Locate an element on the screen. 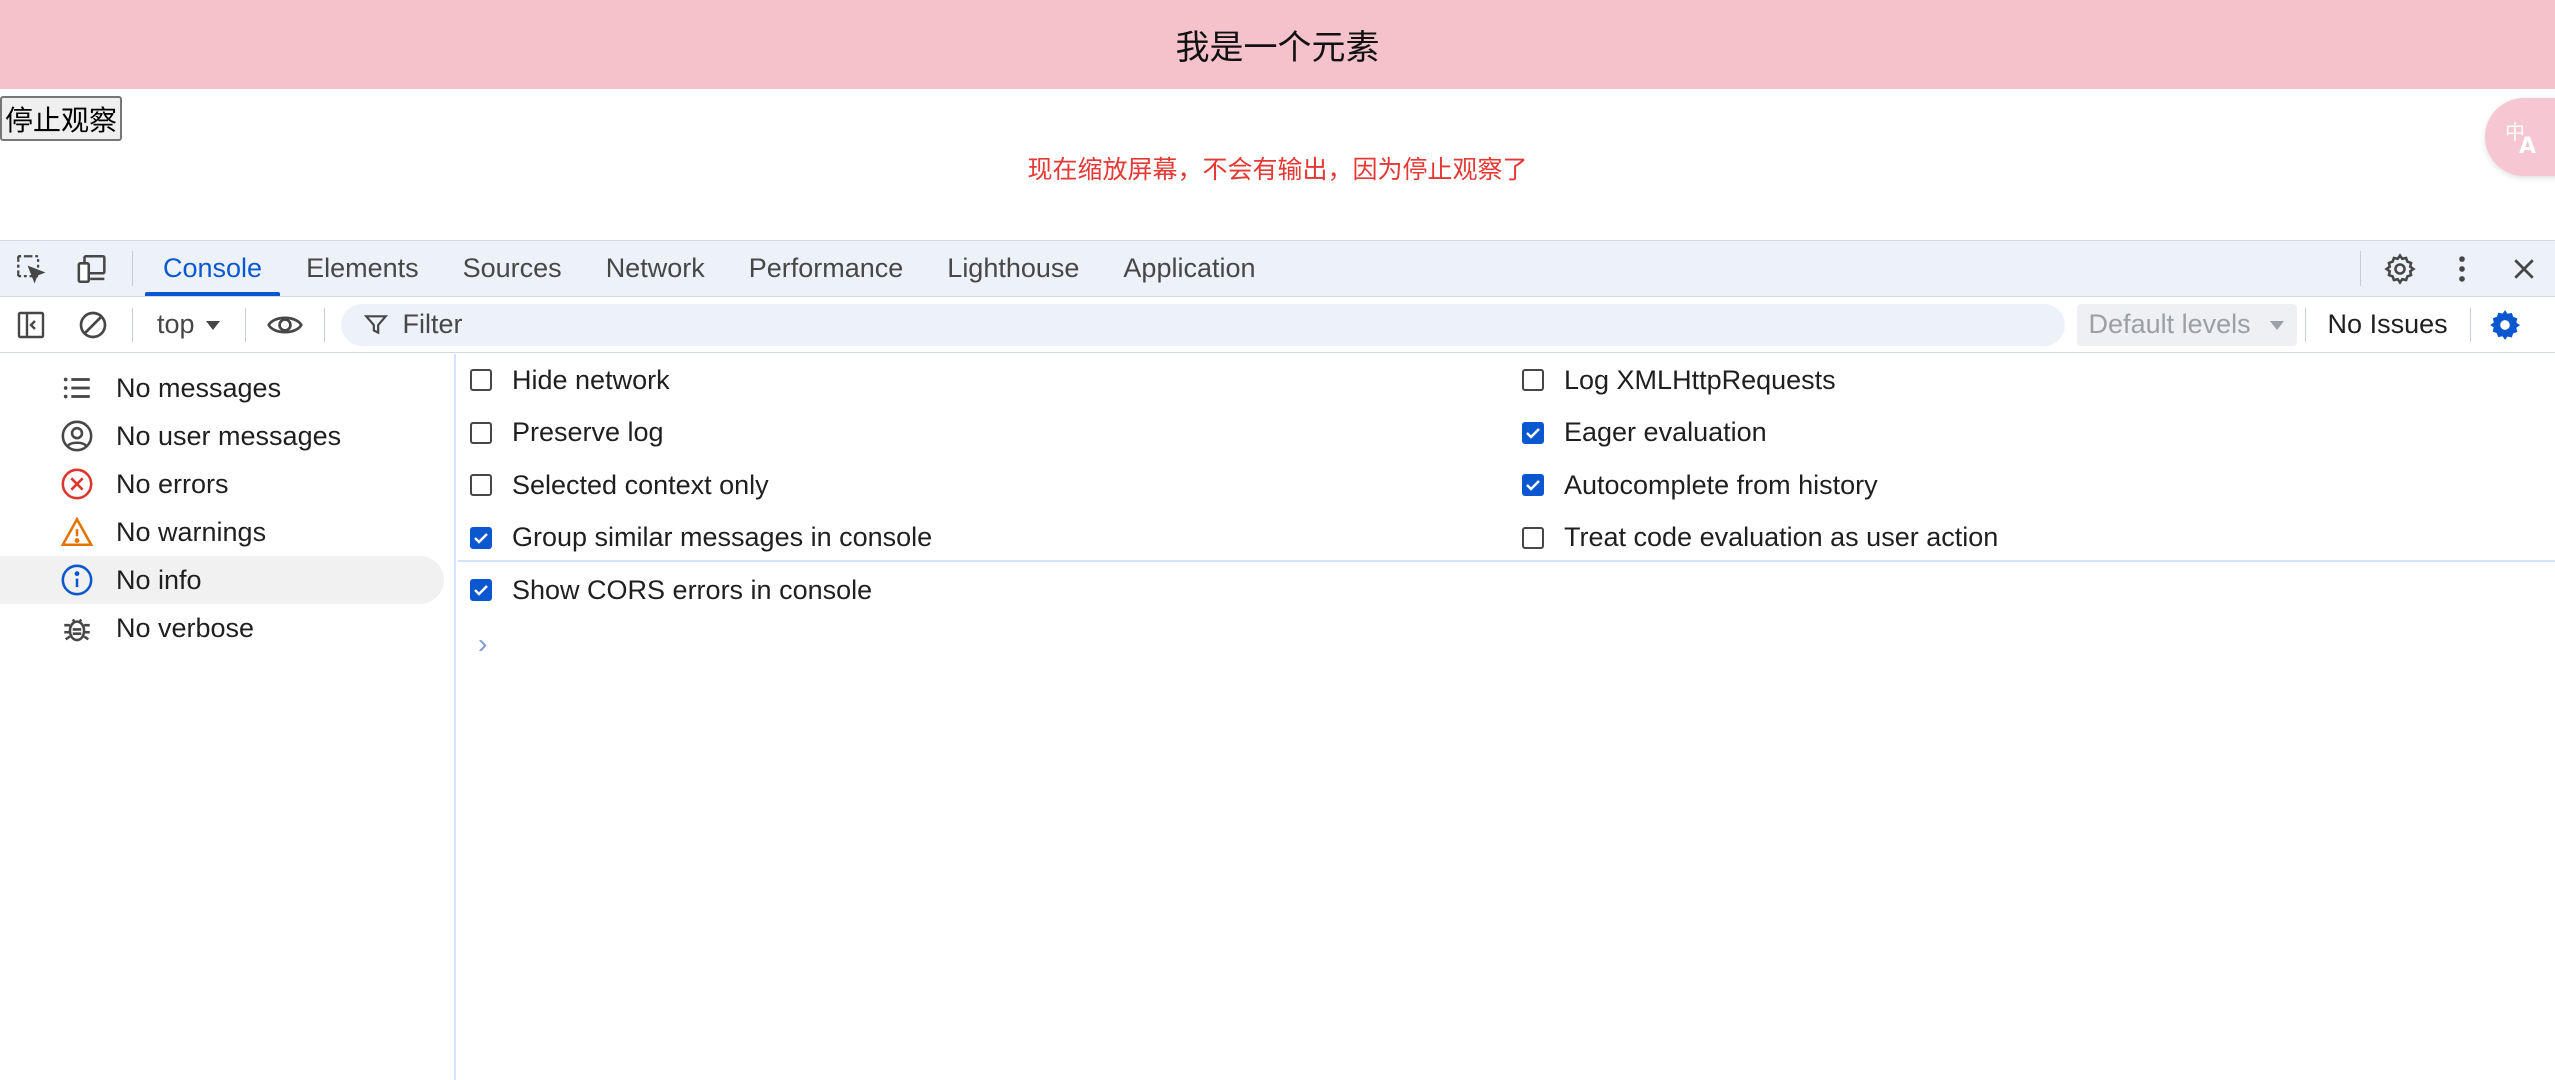  clear-console-icon is located at coordinates (93, 325).